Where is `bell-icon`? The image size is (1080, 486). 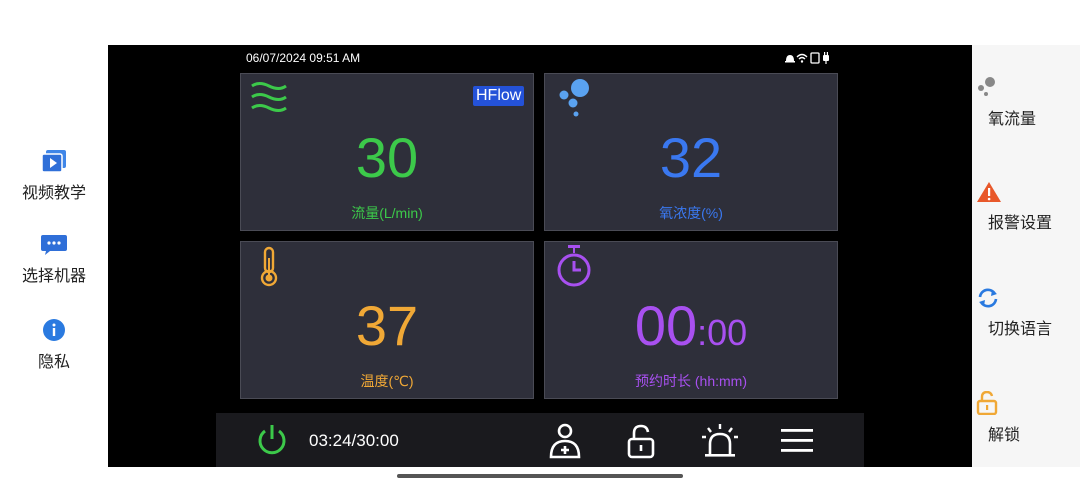
bell-icon is located at coordinates (790, 59).